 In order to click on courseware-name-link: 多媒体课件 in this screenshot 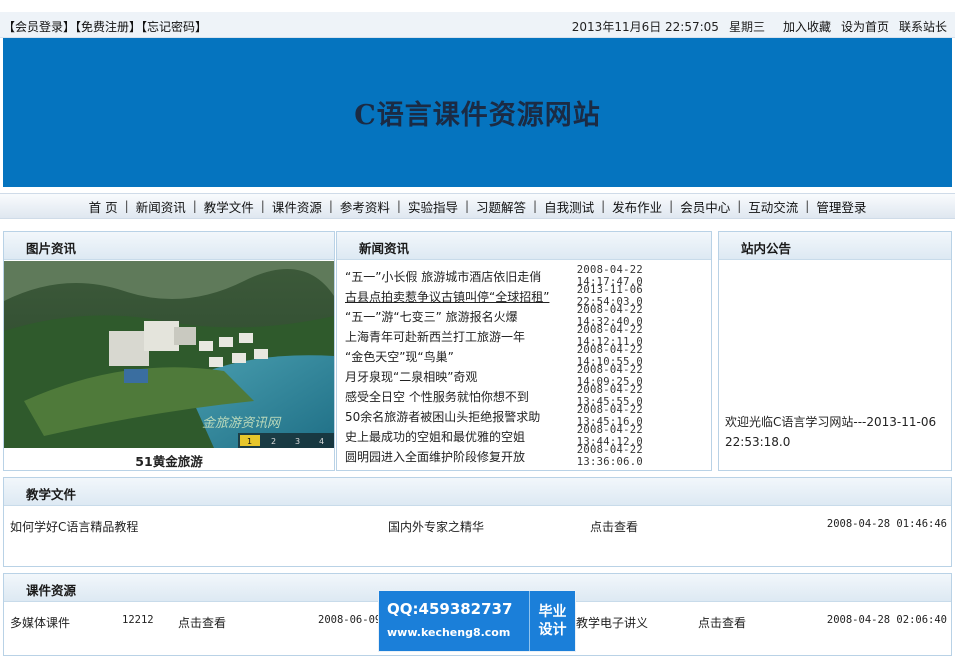, I will do `click(40, 622)`.